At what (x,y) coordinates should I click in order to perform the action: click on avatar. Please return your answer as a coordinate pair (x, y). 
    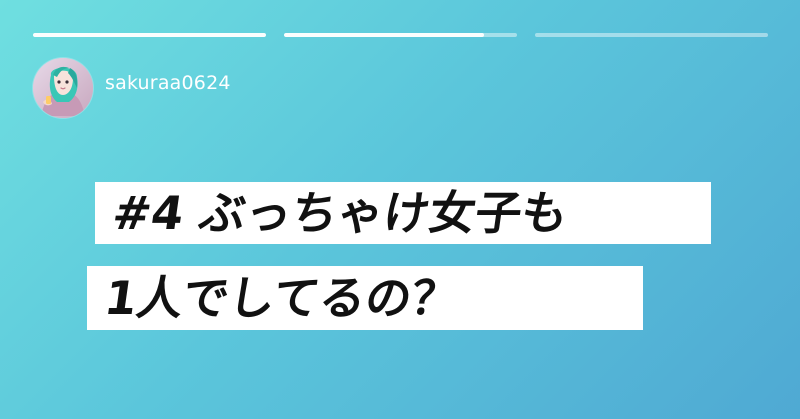
    Looking at the image, I should click on (63, 88).